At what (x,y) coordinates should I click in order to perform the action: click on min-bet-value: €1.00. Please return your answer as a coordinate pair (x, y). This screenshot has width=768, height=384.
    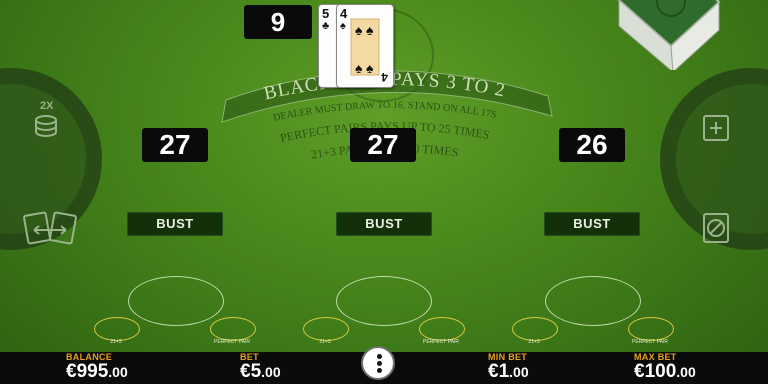
    Looking at the image, I should click on (508, 371).